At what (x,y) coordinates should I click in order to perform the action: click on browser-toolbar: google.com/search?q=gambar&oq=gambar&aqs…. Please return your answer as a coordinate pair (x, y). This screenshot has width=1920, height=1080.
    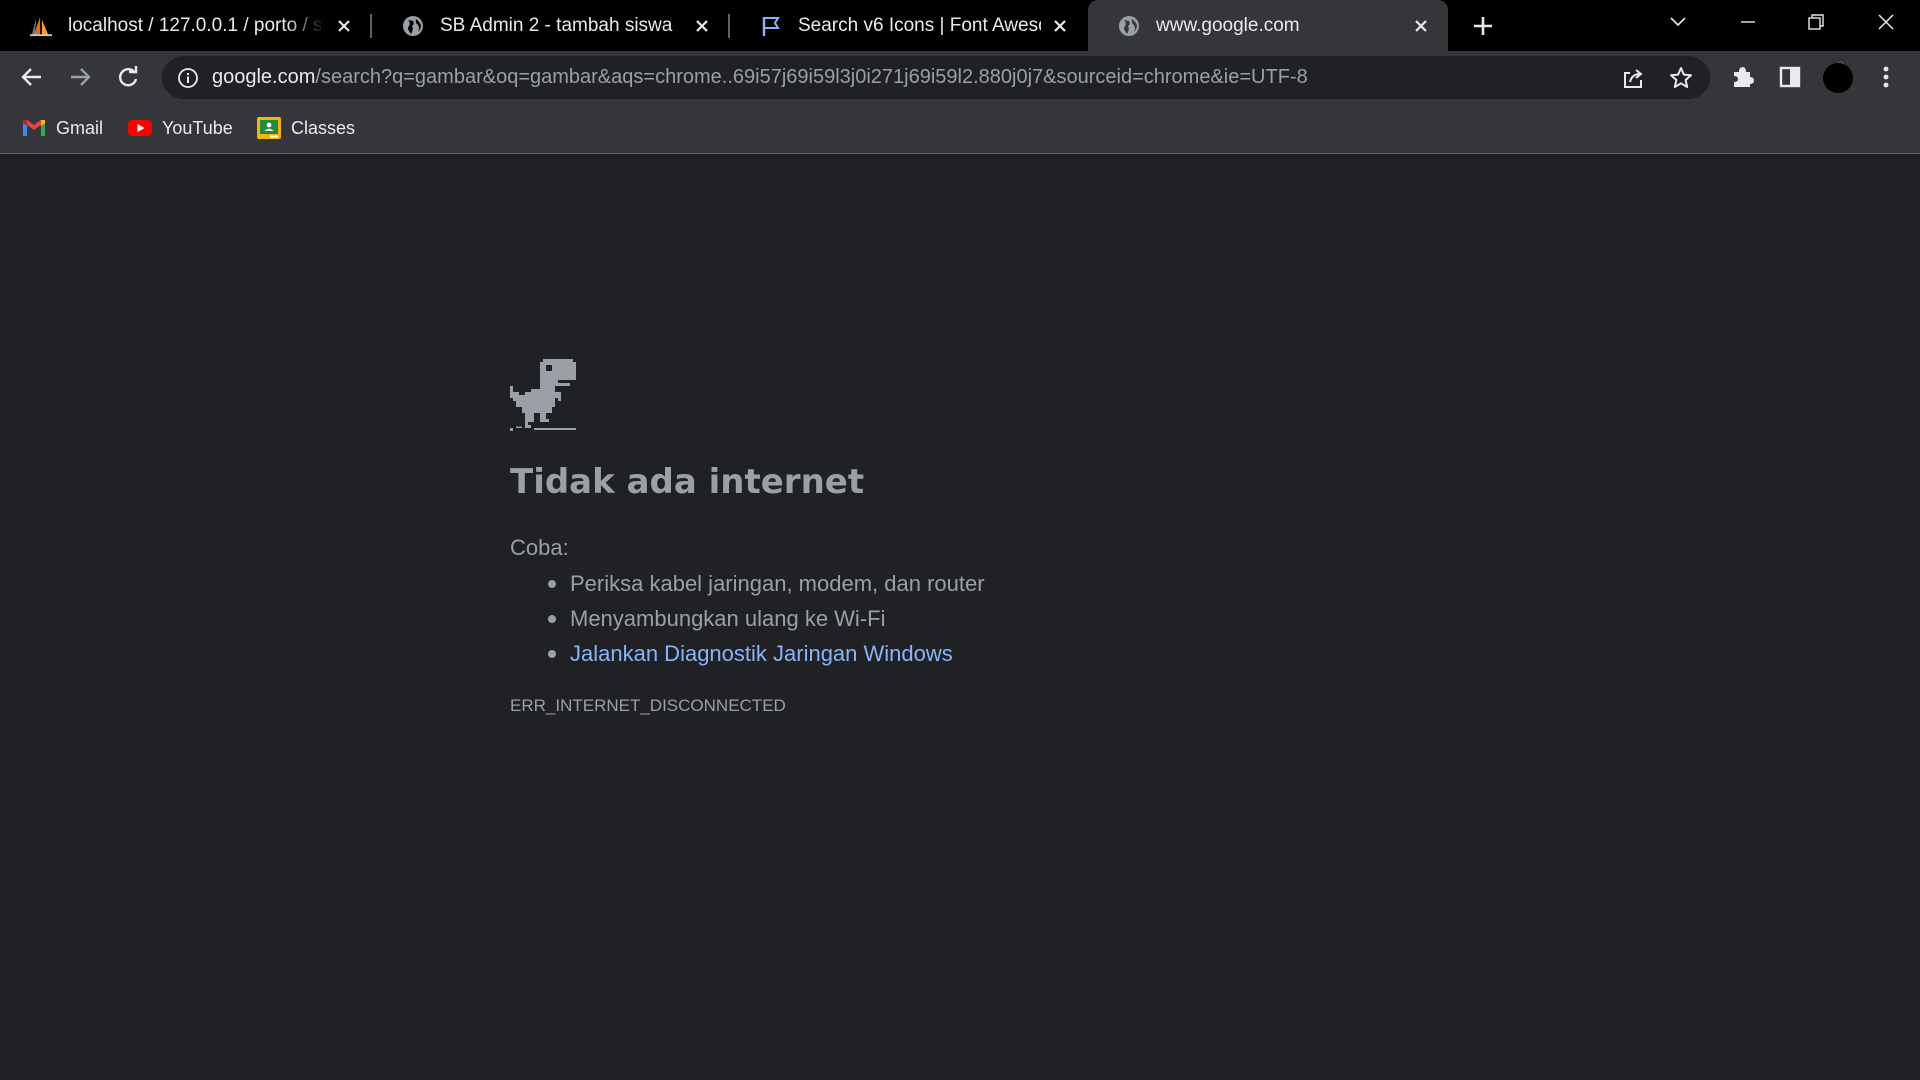
    Looking at the image, I should click on (960, 77).